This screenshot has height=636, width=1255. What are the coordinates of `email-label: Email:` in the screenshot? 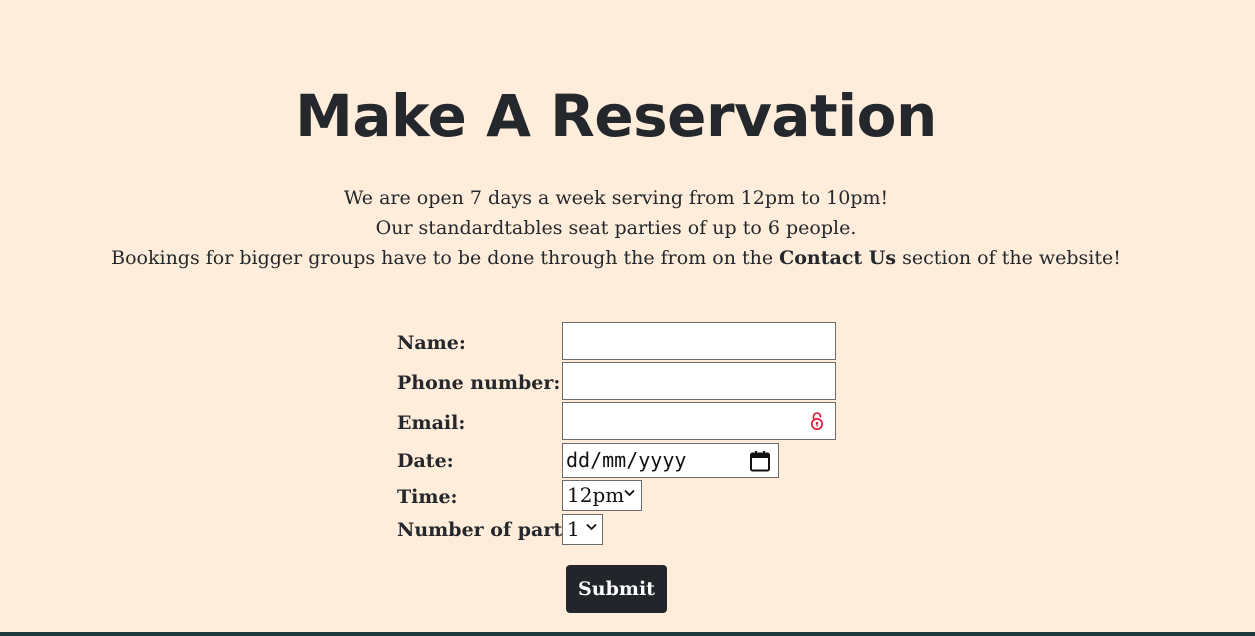 It's located at (431, 423).